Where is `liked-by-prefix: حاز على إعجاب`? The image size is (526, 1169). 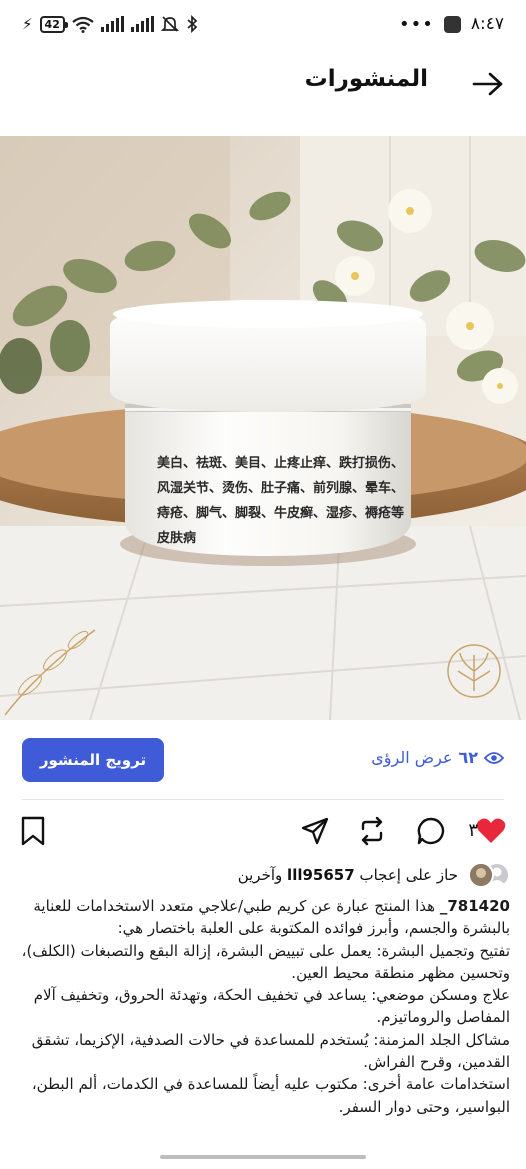 liked-by-prefix: حاز على إعجاب is located at coordinates (408, 875).